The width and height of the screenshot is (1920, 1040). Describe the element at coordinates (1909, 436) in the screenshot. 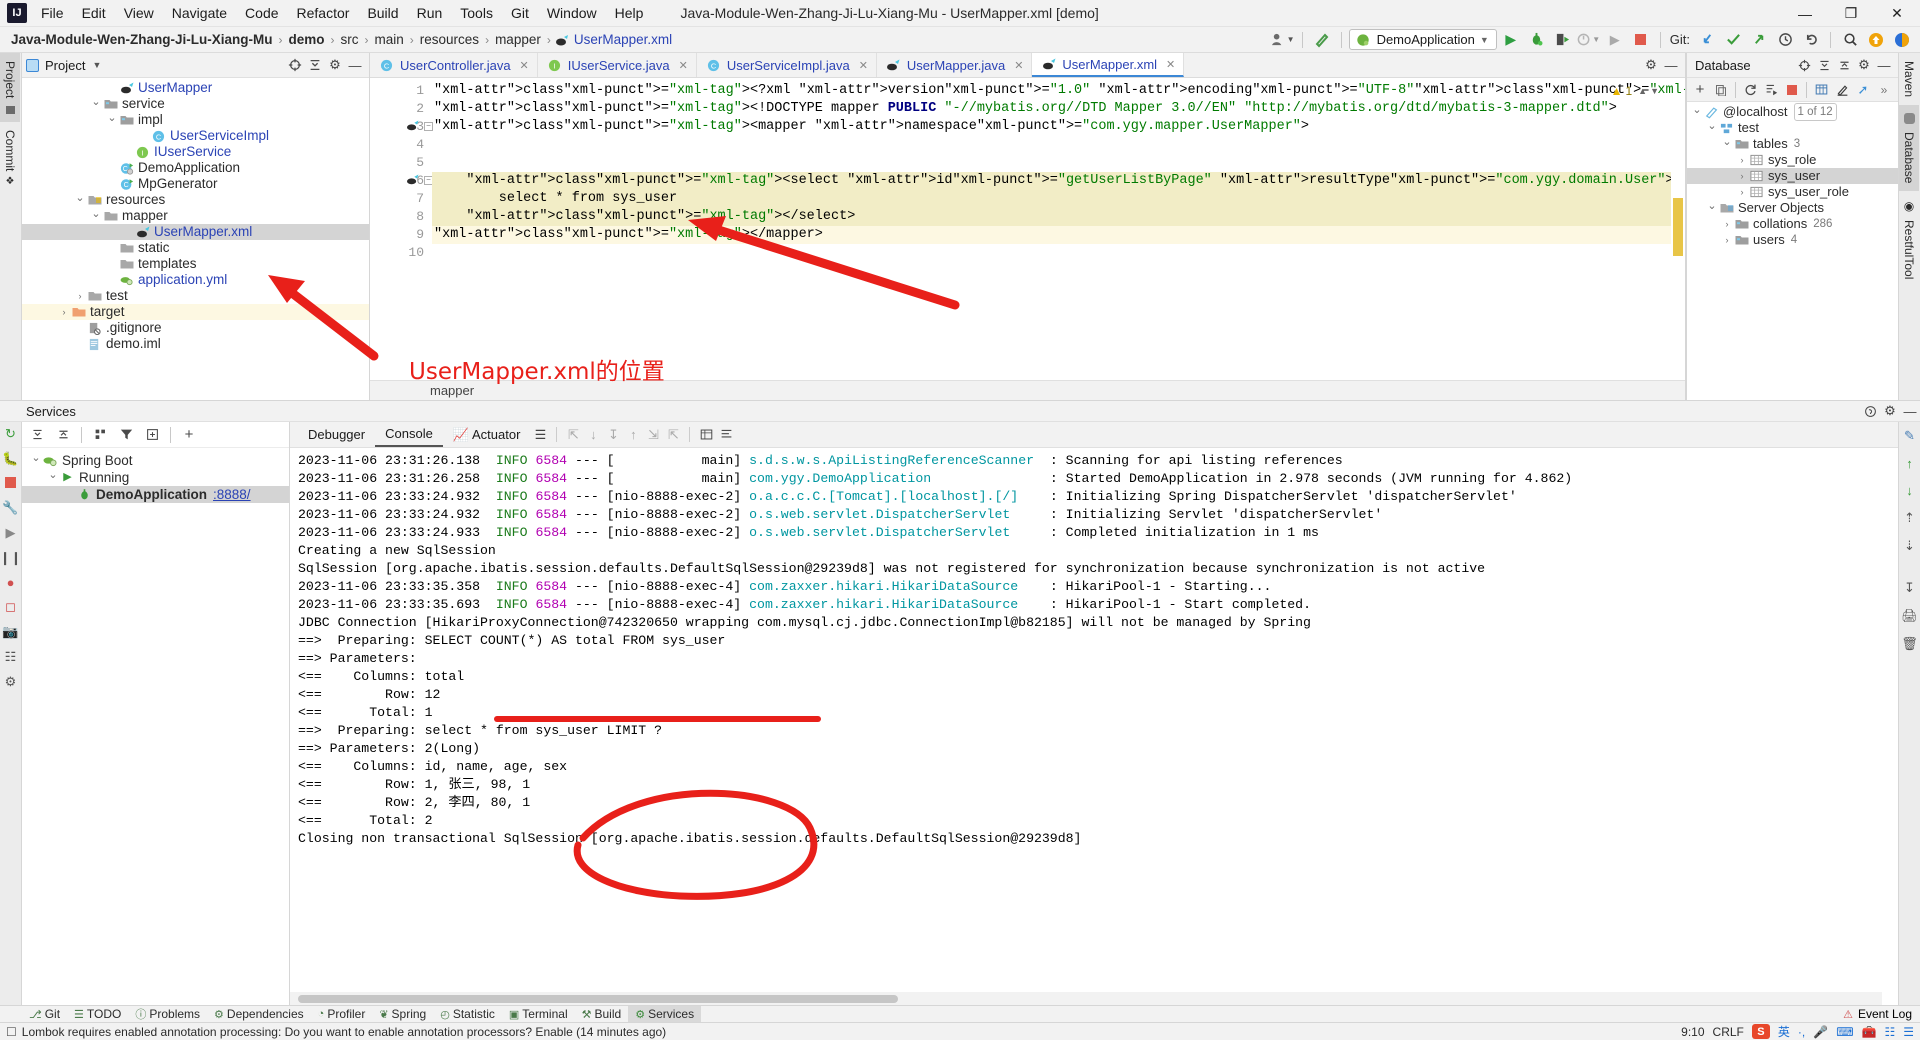

I see `edit-pencil-icon: ✎` at that location.